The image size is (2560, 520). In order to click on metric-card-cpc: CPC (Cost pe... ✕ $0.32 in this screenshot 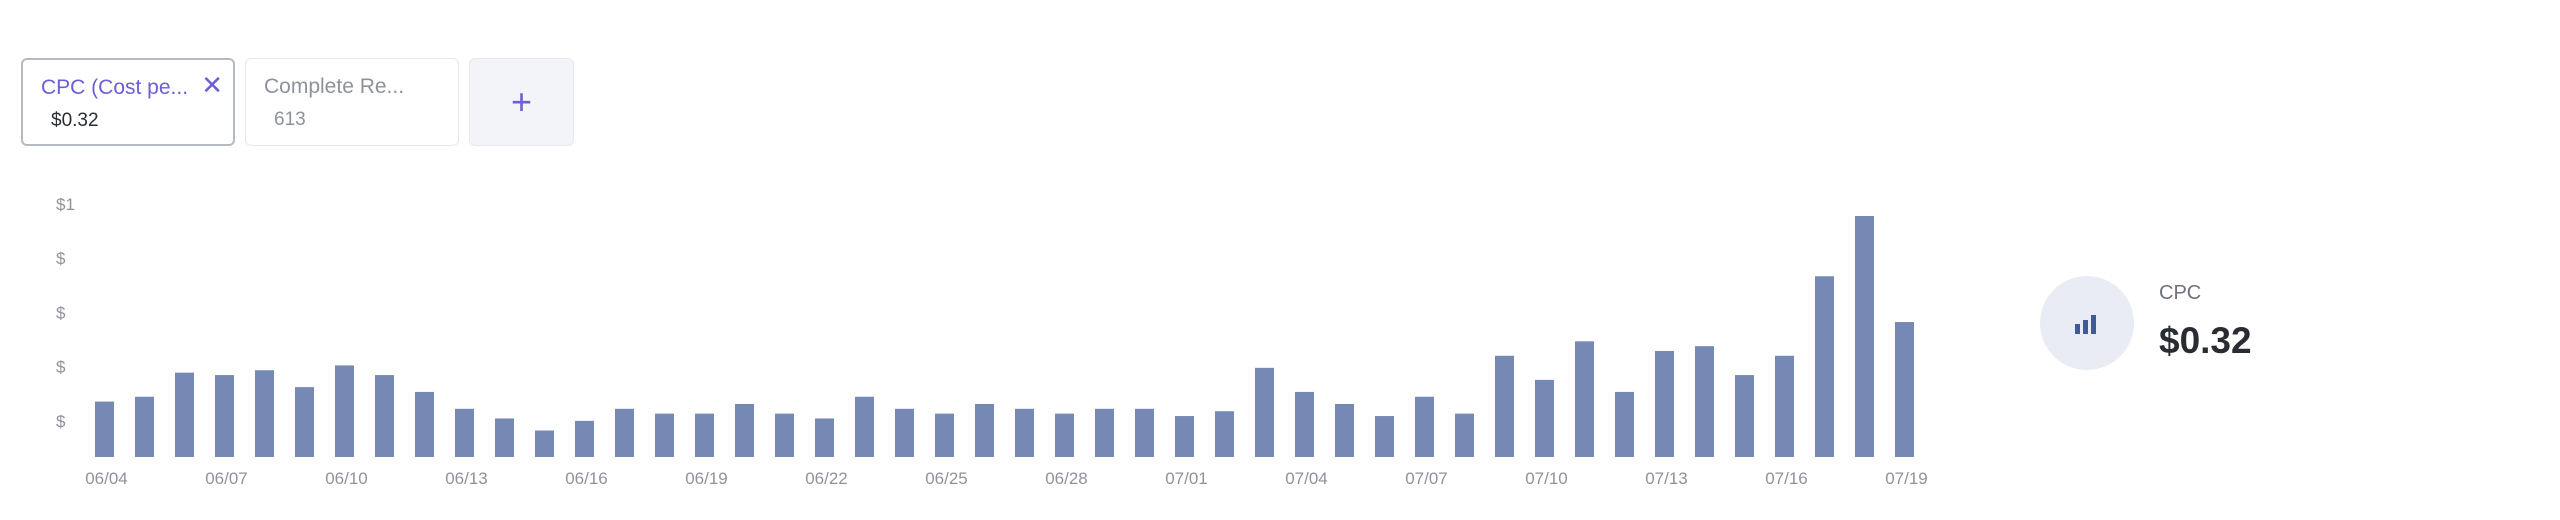, I will do `click(128, 102)`.